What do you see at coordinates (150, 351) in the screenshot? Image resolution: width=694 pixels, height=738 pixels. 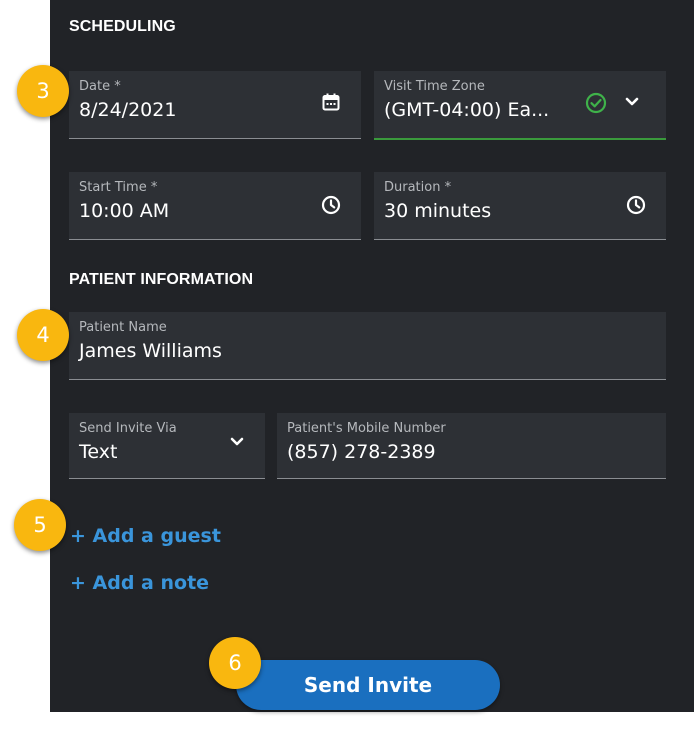 I see `patient-name-value: James Williams` at bounding box center [150, 351].